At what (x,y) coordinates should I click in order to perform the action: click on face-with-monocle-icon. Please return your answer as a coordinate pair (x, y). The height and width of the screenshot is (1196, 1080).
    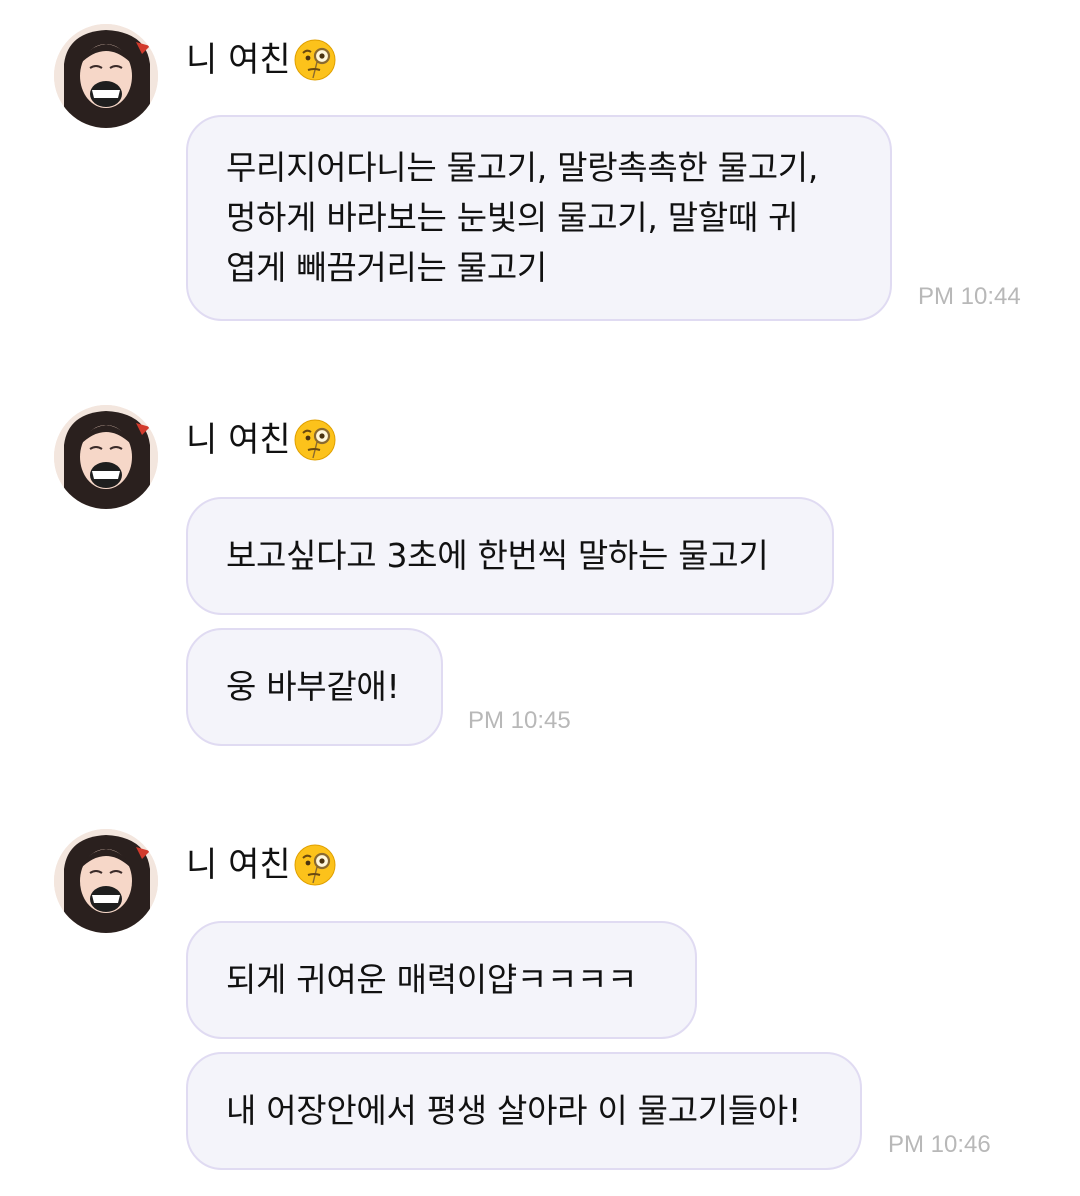
    Looking at the image, I should click on (315, 865).